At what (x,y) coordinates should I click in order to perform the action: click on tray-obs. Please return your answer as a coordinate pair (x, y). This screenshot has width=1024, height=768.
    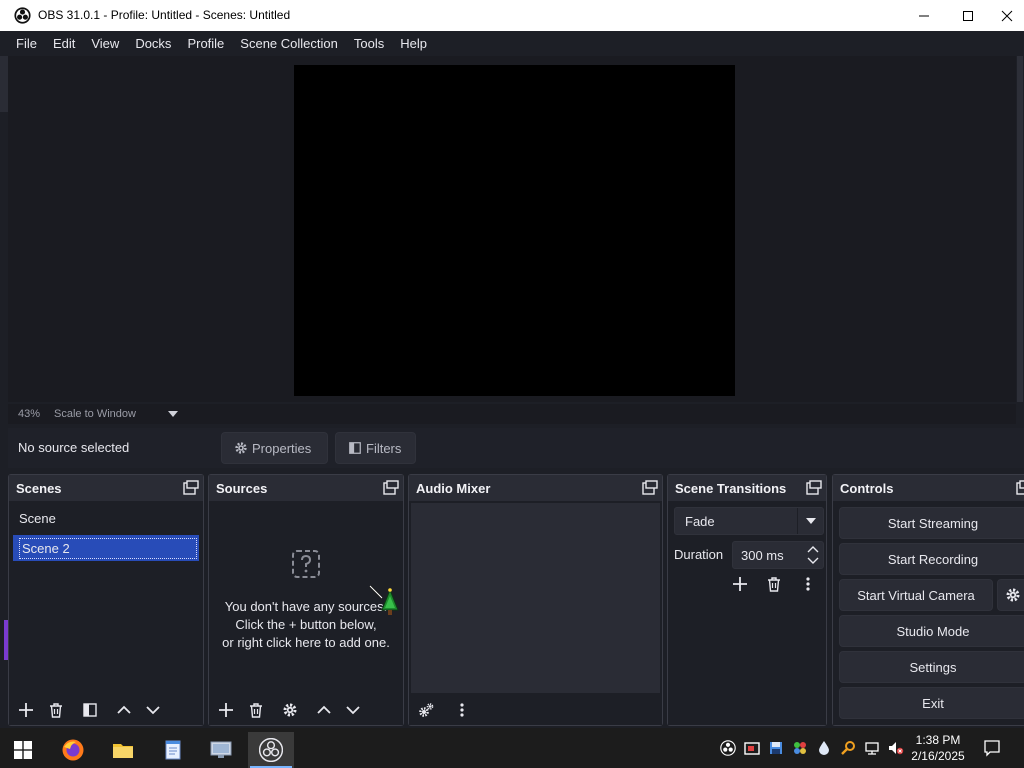
    Looking at the image, I should click on (728, 748).